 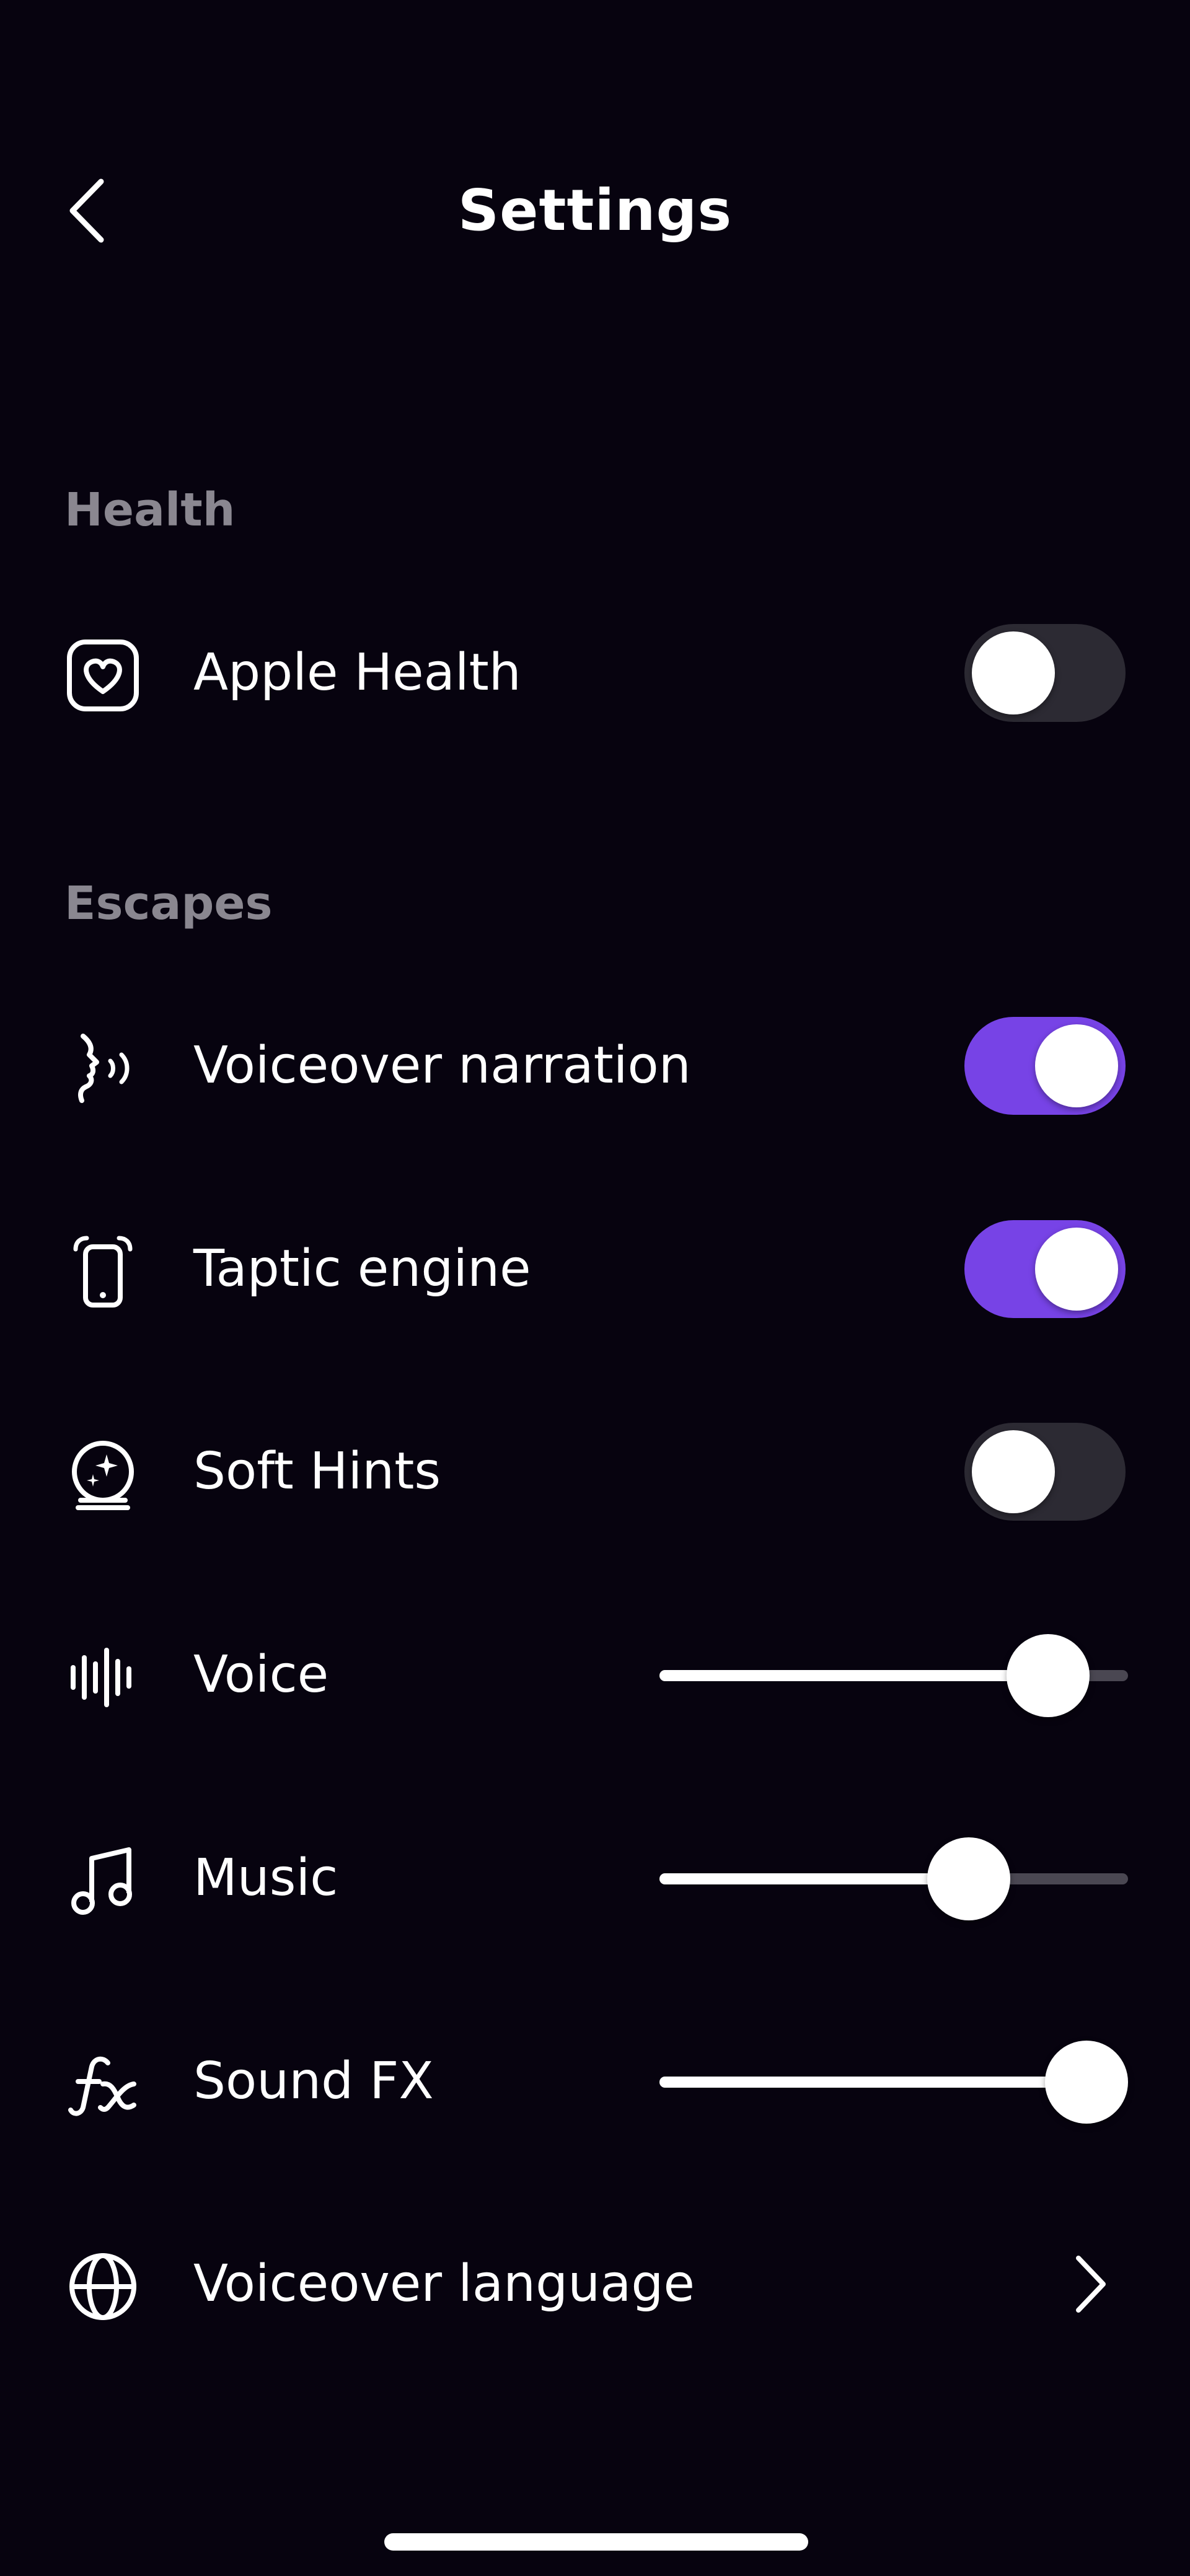 What do you see at coordinates (102, 1069) in the screenshot?
I see `speaking-head-icon` at bounding box center [102, 1069].